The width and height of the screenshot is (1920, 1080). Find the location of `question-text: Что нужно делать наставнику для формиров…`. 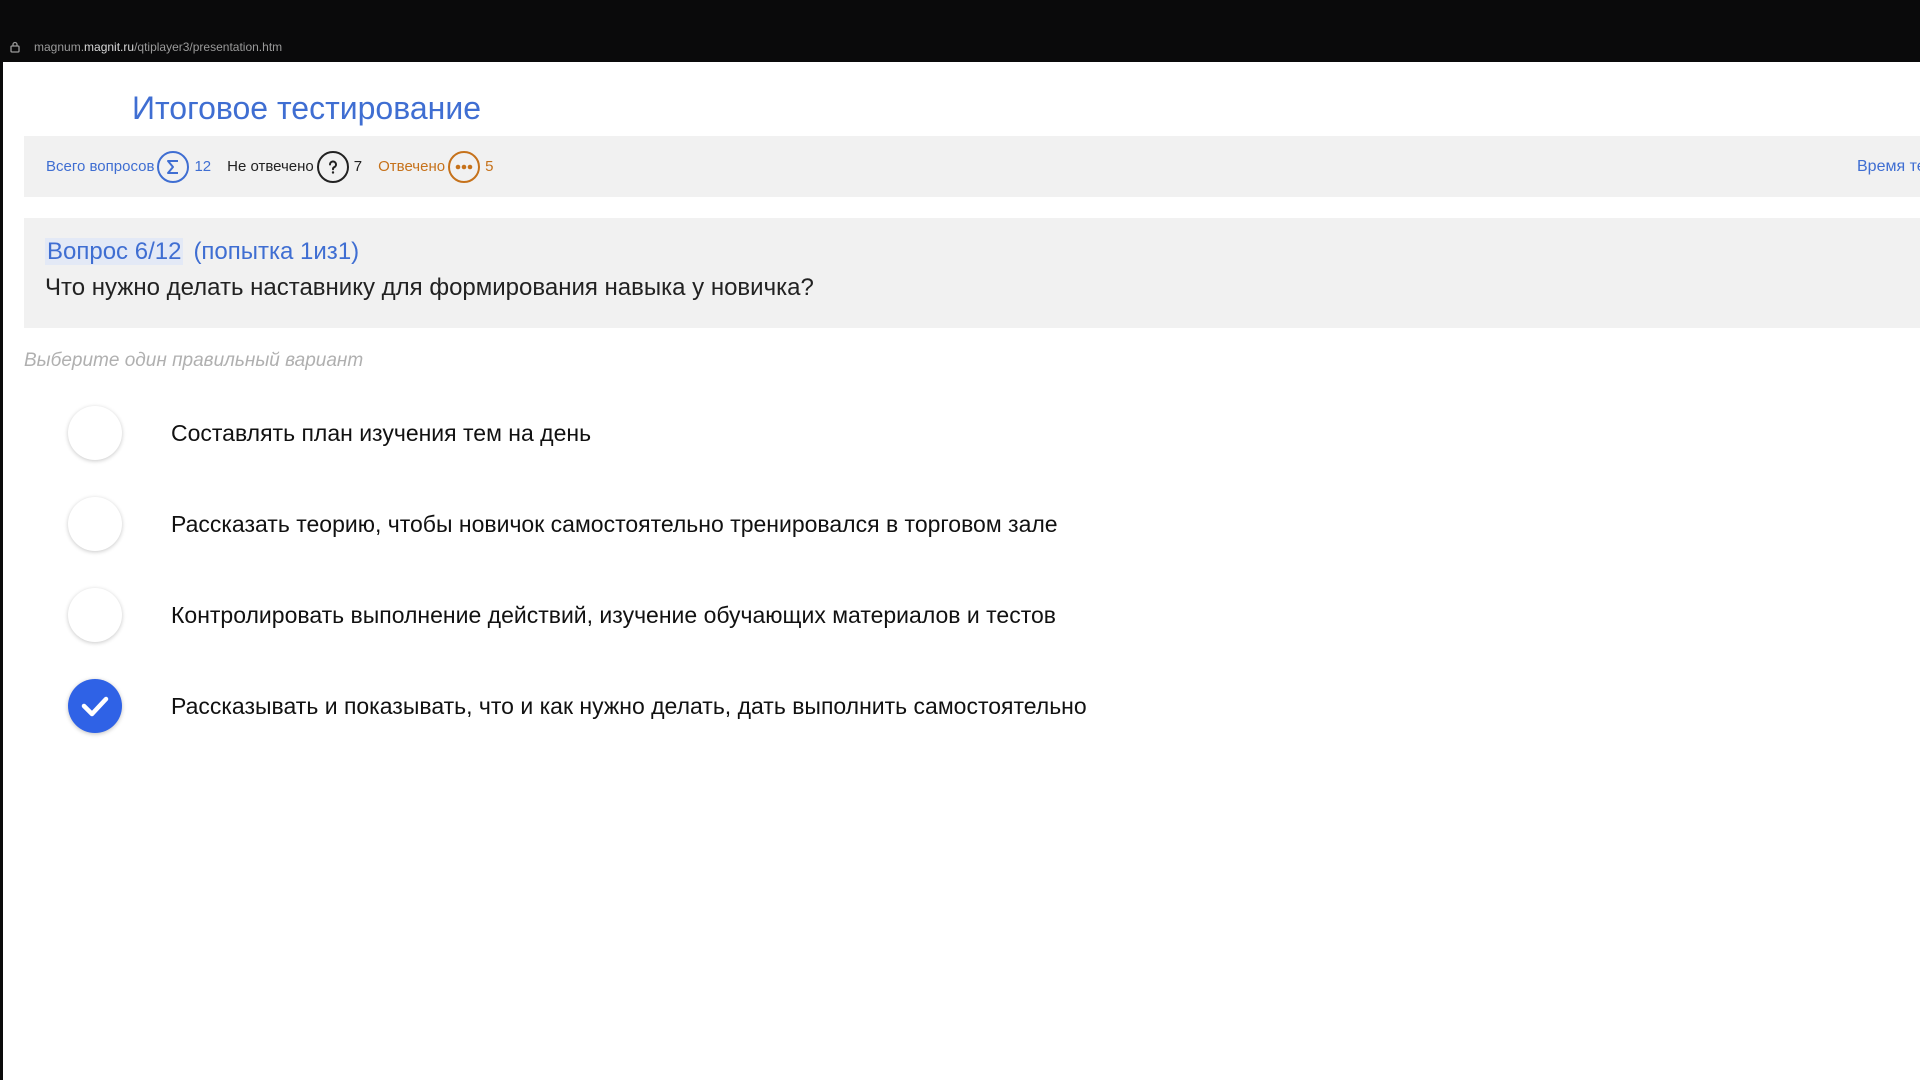

question-text: Что нужно делать наставнику для формиров… is located at coordinates (429, 287).